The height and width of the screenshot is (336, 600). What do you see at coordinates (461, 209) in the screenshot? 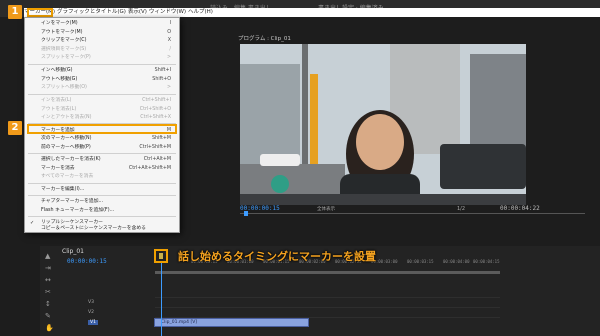
I see `resolution-select: 1/2` at bounding box center [461, 209].